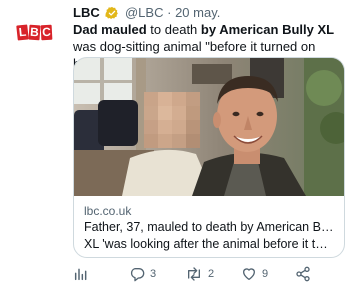 Image resolution: width=350 pixels, height=290 pixels. I want to click on like-button: 9, so click(254, 274).